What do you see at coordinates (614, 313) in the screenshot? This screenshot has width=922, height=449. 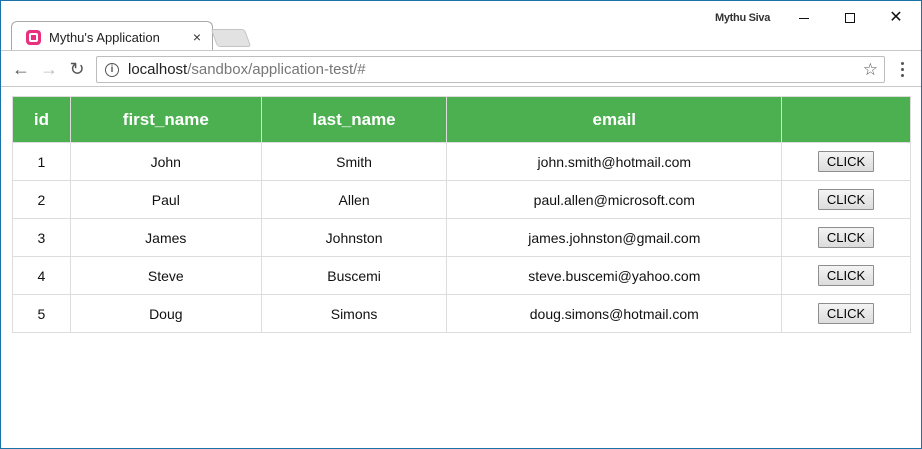 I see `cell-email: doug.simons@hotmail.com` at bounding box center [614, 313].